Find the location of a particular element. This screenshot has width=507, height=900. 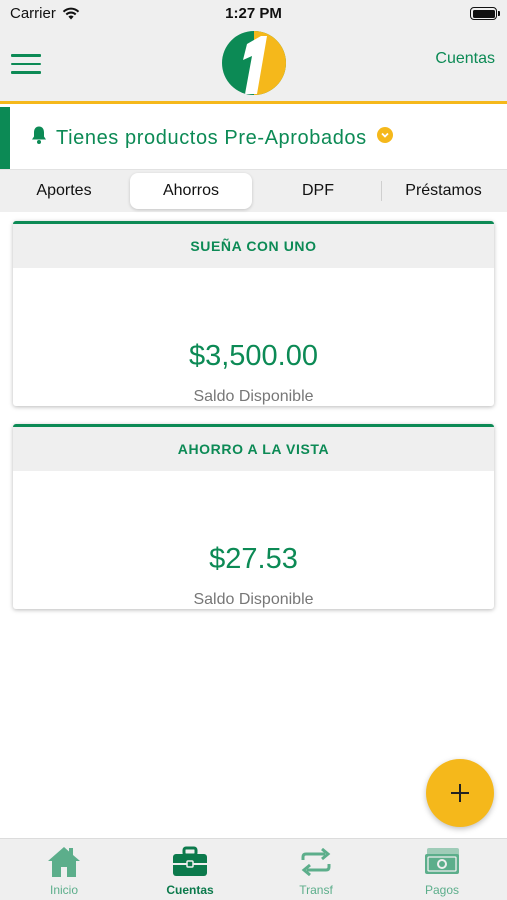

transfer-arrows-icon is located at coordinates (316, 862).